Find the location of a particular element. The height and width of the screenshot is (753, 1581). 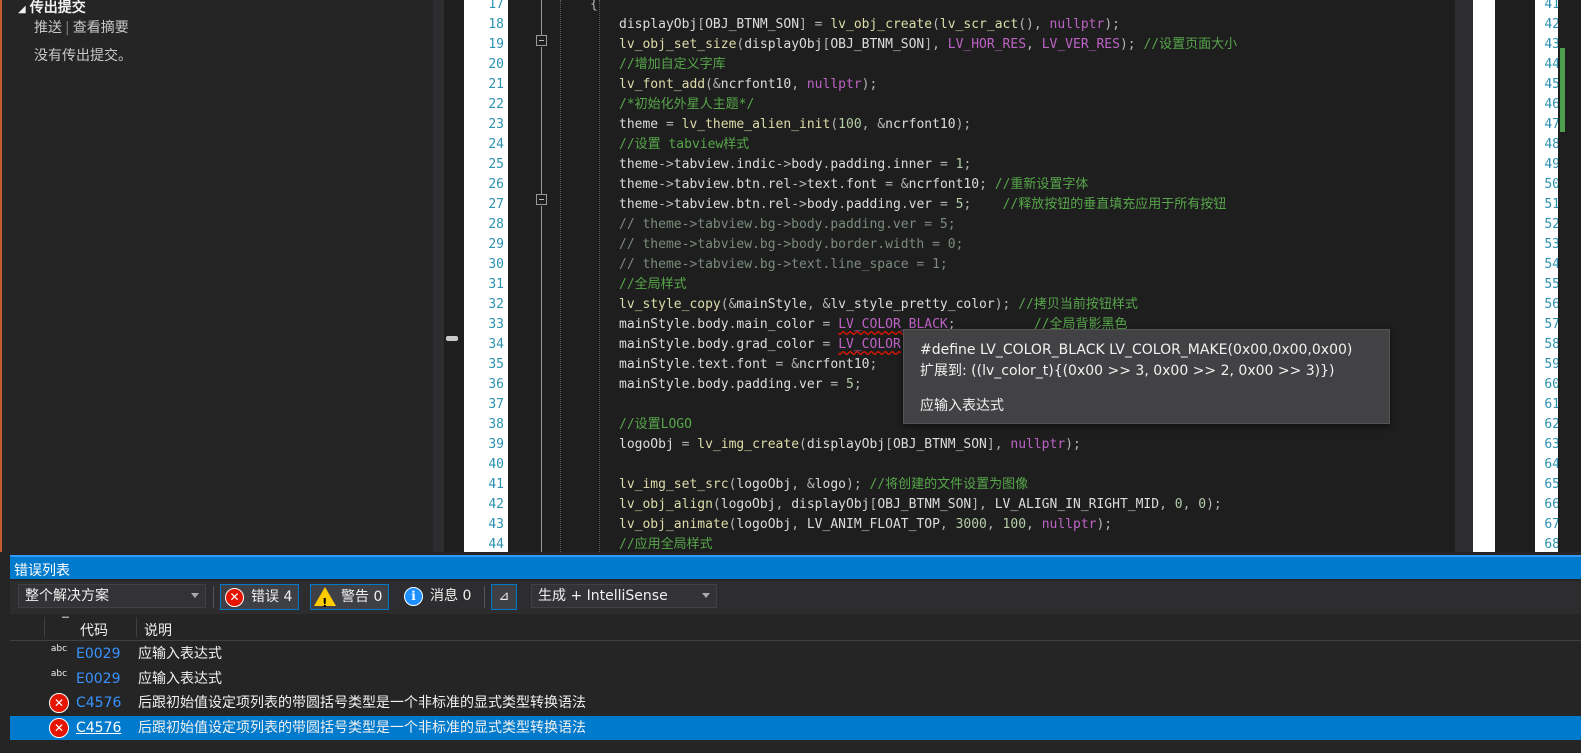

outgoing-commits-header: ◢ 传出提交 is located at coordinates (52, 9).